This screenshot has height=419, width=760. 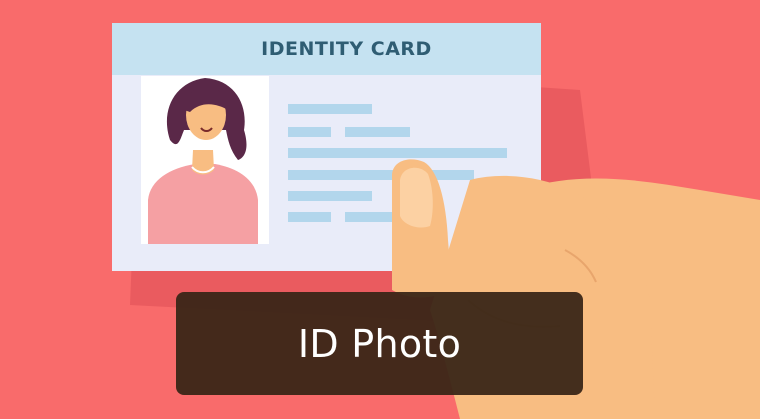 I want to click on caption-banner: ID Photo, so click(x=379, y=343).